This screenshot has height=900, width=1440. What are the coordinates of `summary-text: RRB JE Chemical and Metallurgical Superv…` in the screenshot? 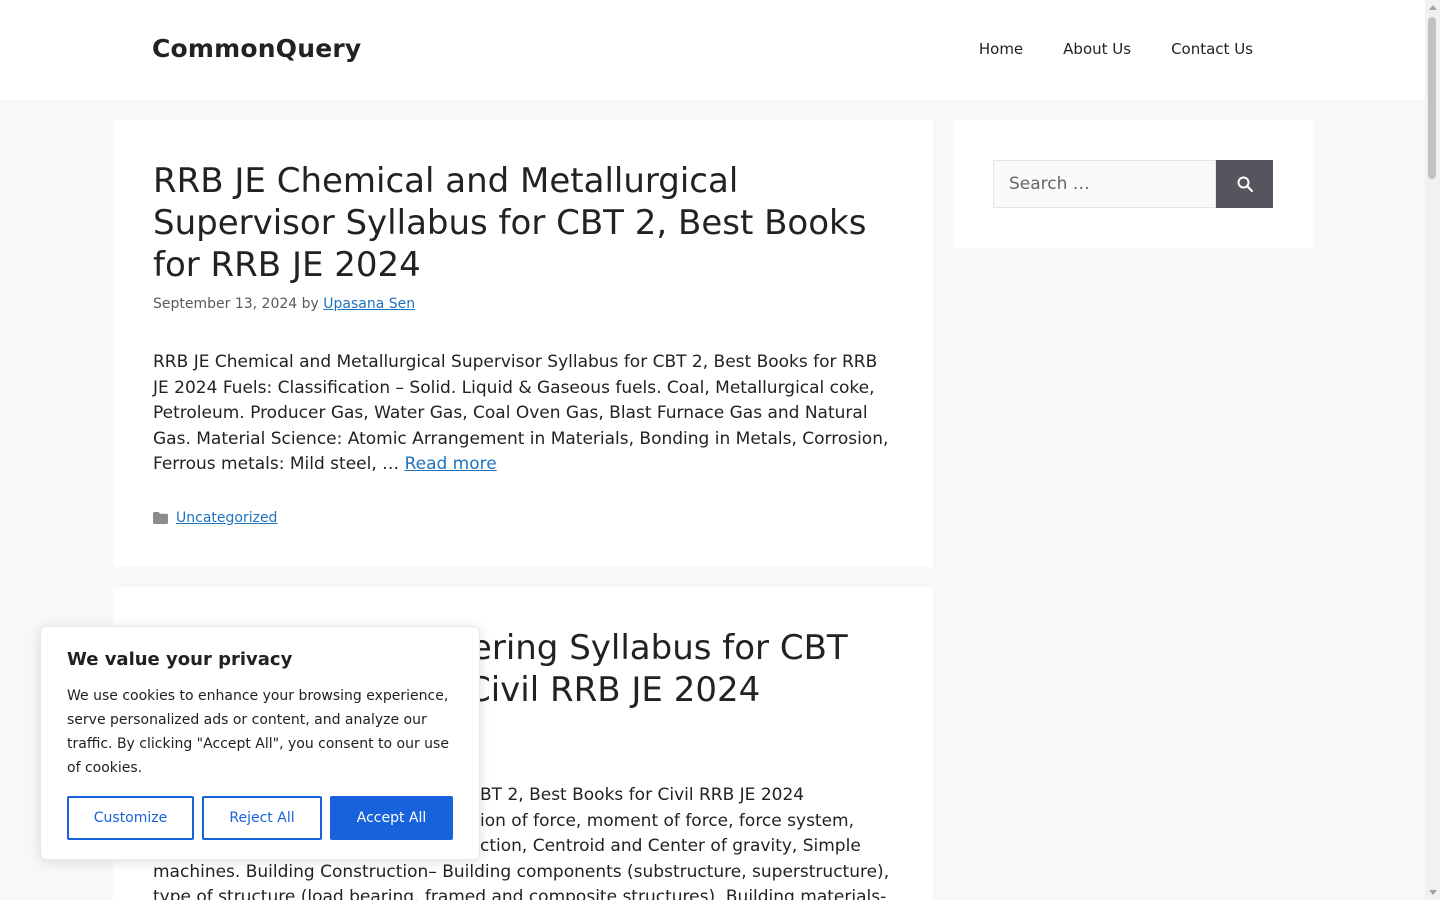 It's located at (521, 413).